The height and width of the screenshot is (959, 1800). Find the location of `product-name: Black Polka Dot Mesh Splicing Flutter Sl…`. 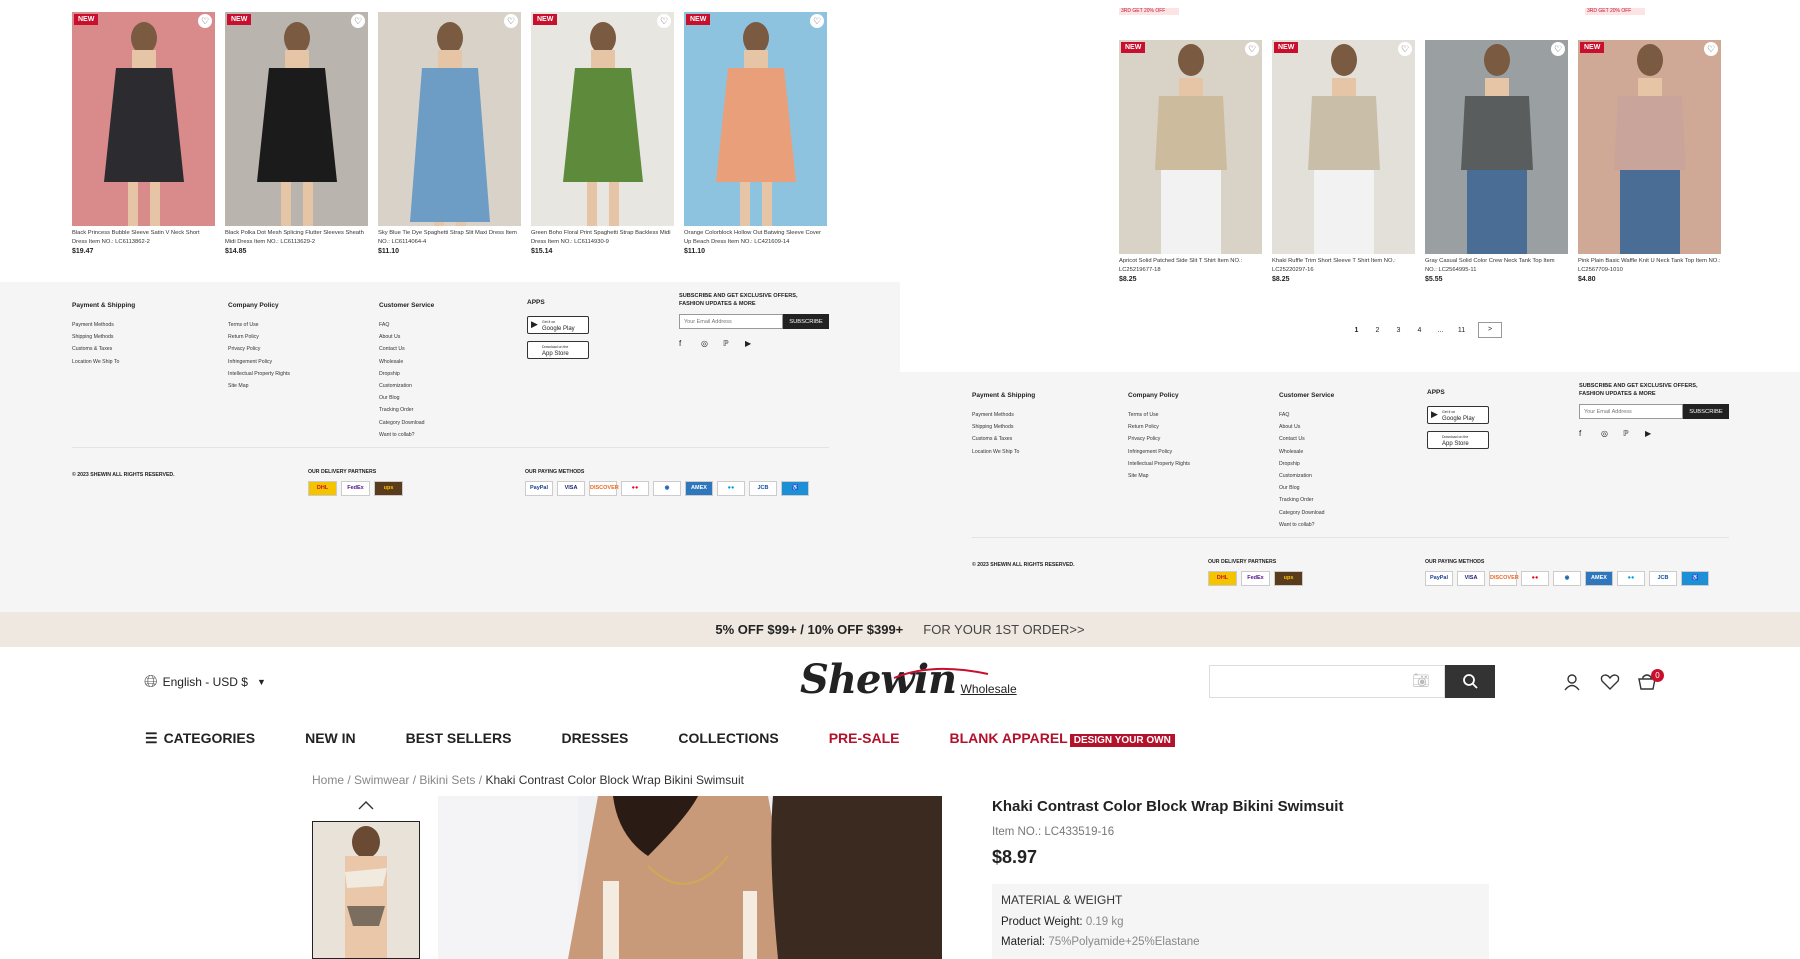

product-name: Black Polka Dot Mesh Splicing Flutter Sl… is located at coordinates (296, 238).